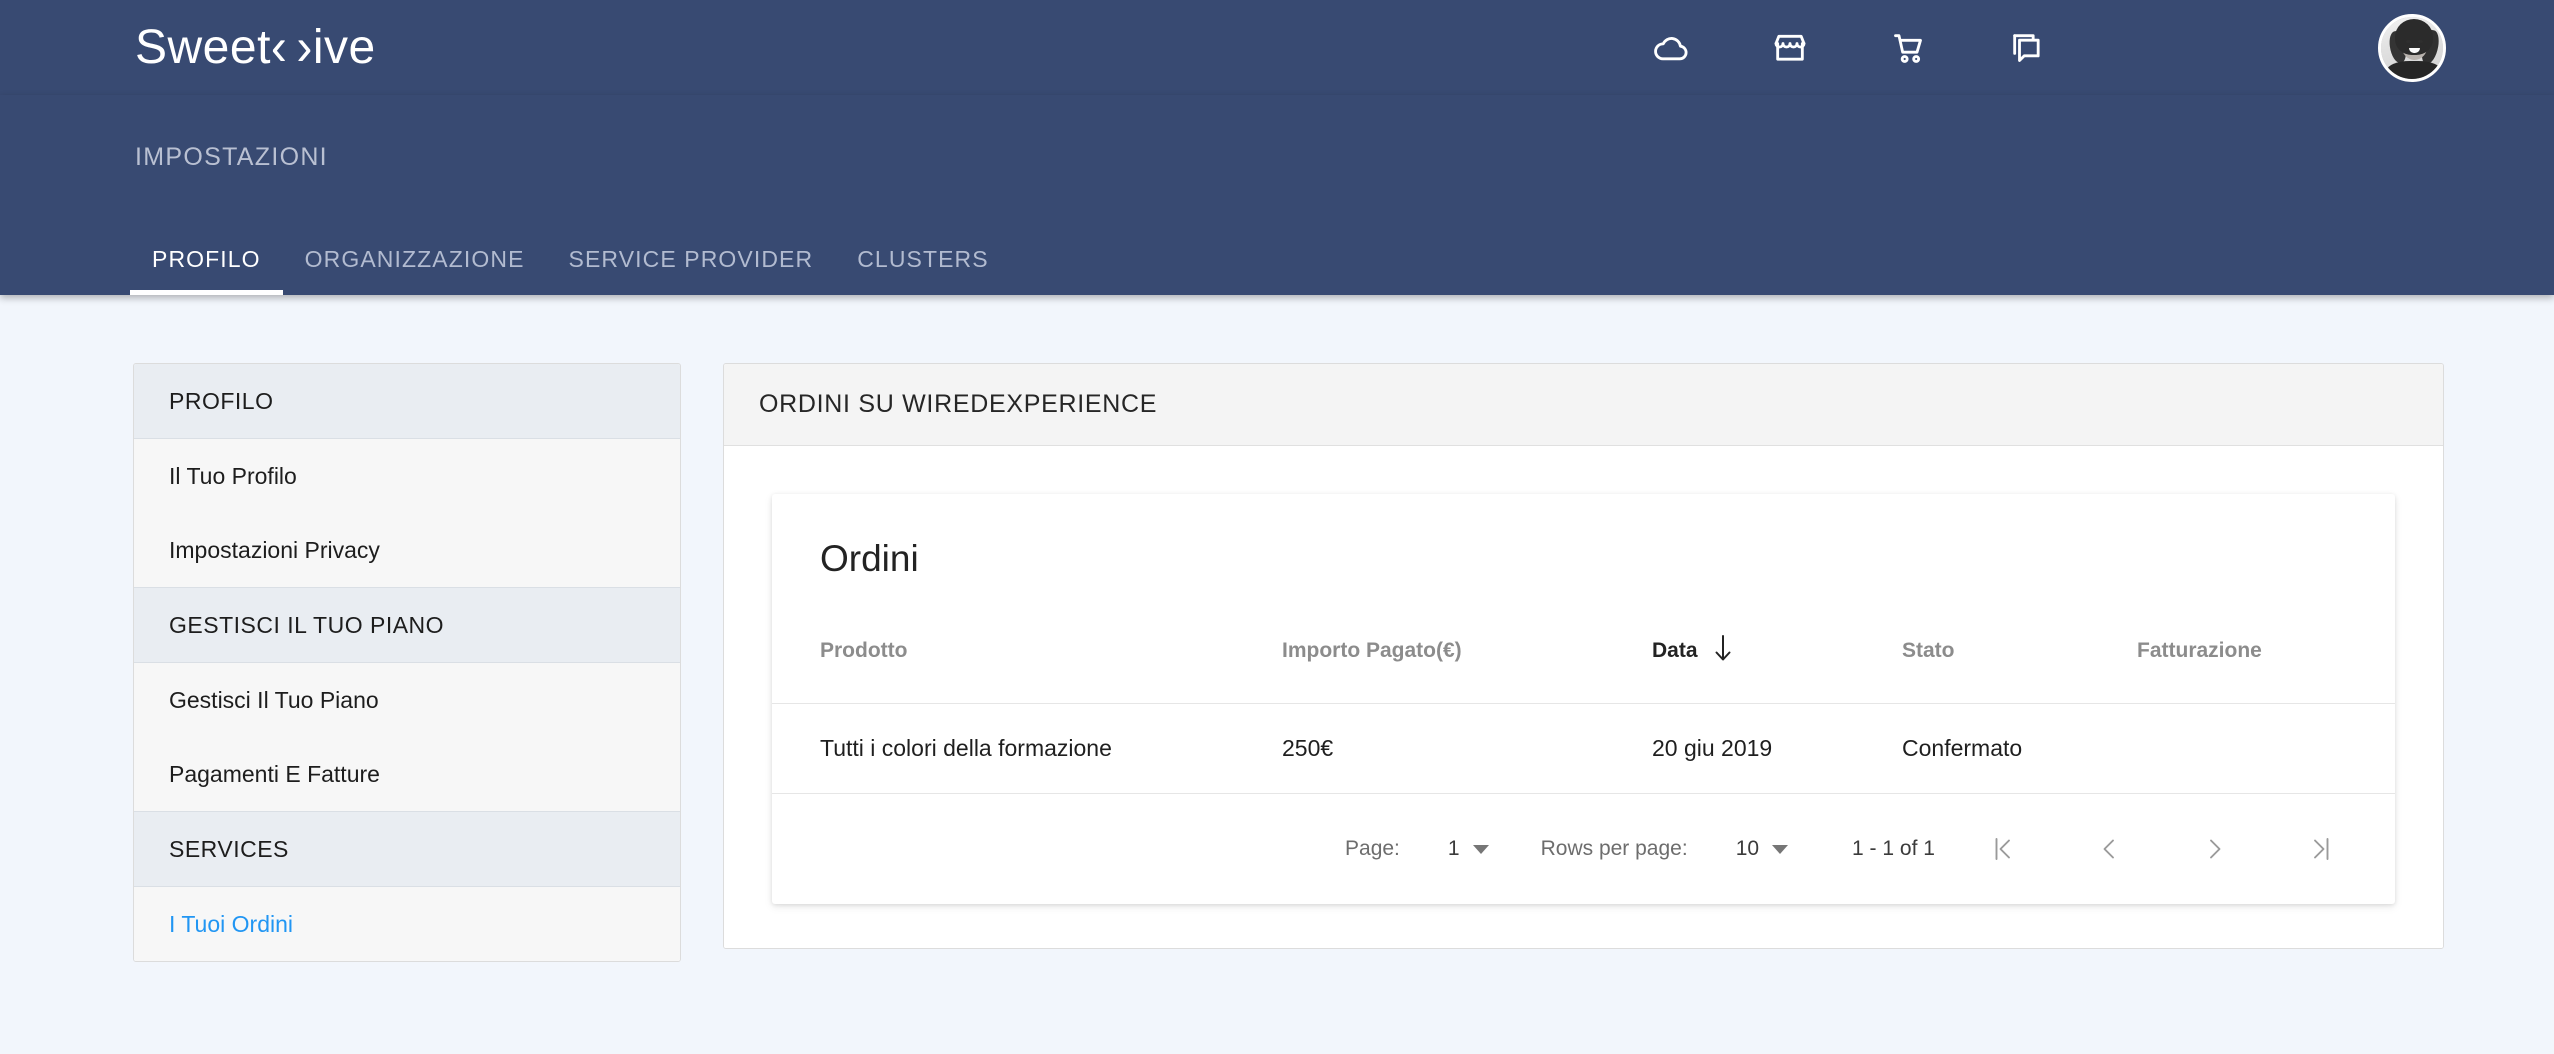  What do you see at coordinates (1027, 642) in the screenshot?
I see `column-header-prodotto: Prodotto` at bounding box center [1027, 642].